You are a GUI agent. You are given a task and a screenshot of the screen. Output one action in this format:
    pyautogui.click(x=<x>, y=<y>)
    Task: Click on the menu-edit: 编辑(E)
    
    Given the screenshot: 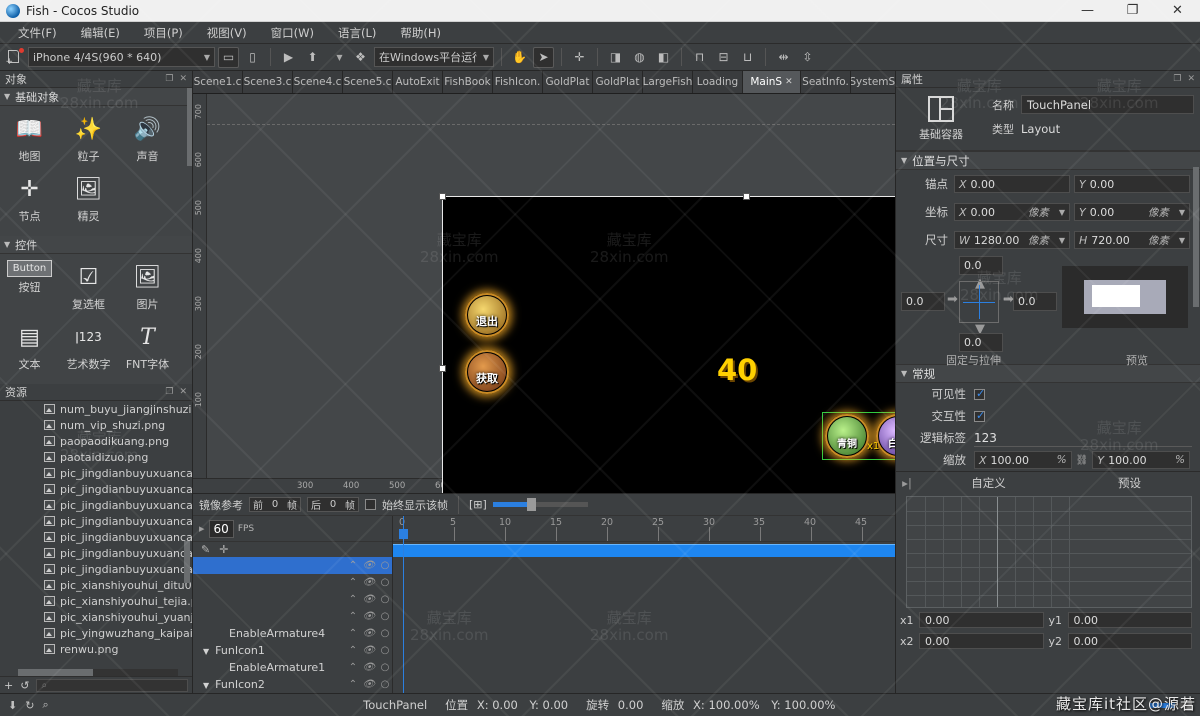 What is the action you would take?
    pyautogui.click(x=100, y=33)
    